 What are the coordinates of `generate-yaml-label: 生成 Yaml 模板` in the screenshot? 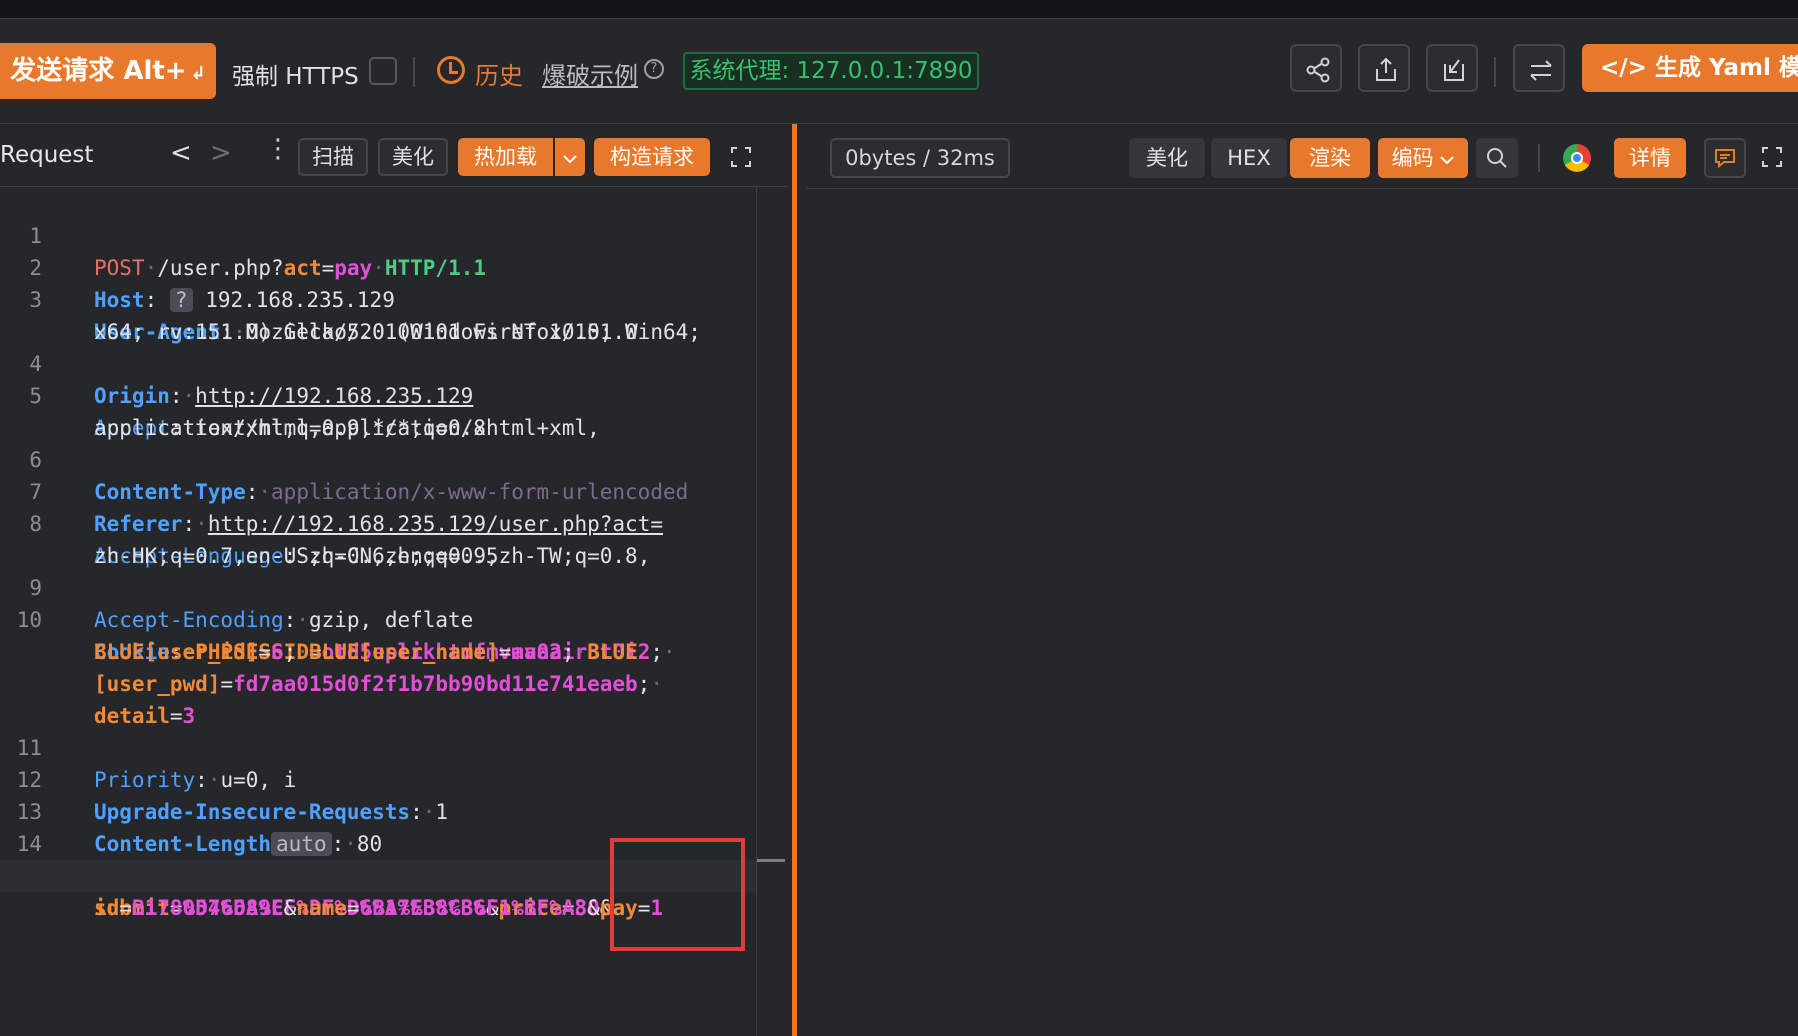 It's located at (1726, 68).